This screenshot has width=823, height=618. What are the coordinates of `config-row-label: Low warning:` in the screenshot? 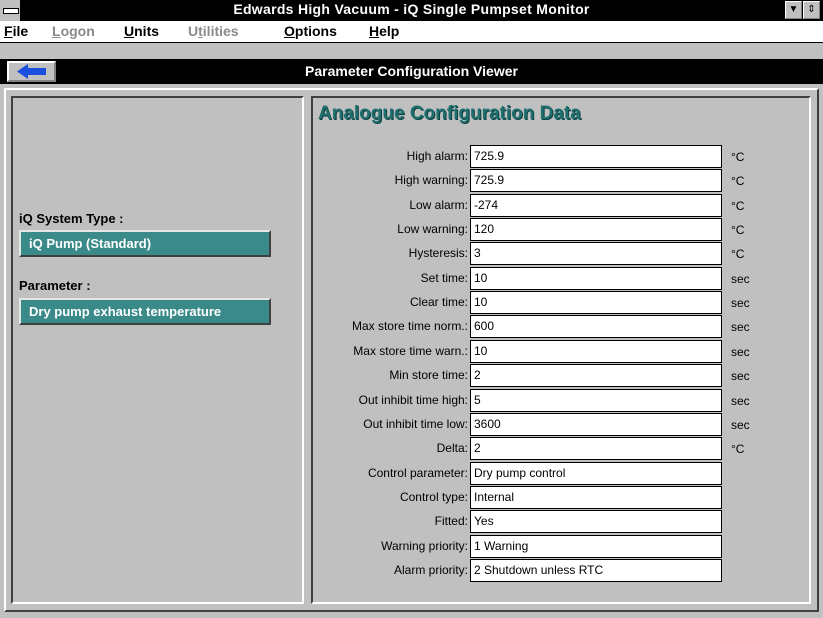 It's located at (432, 229).